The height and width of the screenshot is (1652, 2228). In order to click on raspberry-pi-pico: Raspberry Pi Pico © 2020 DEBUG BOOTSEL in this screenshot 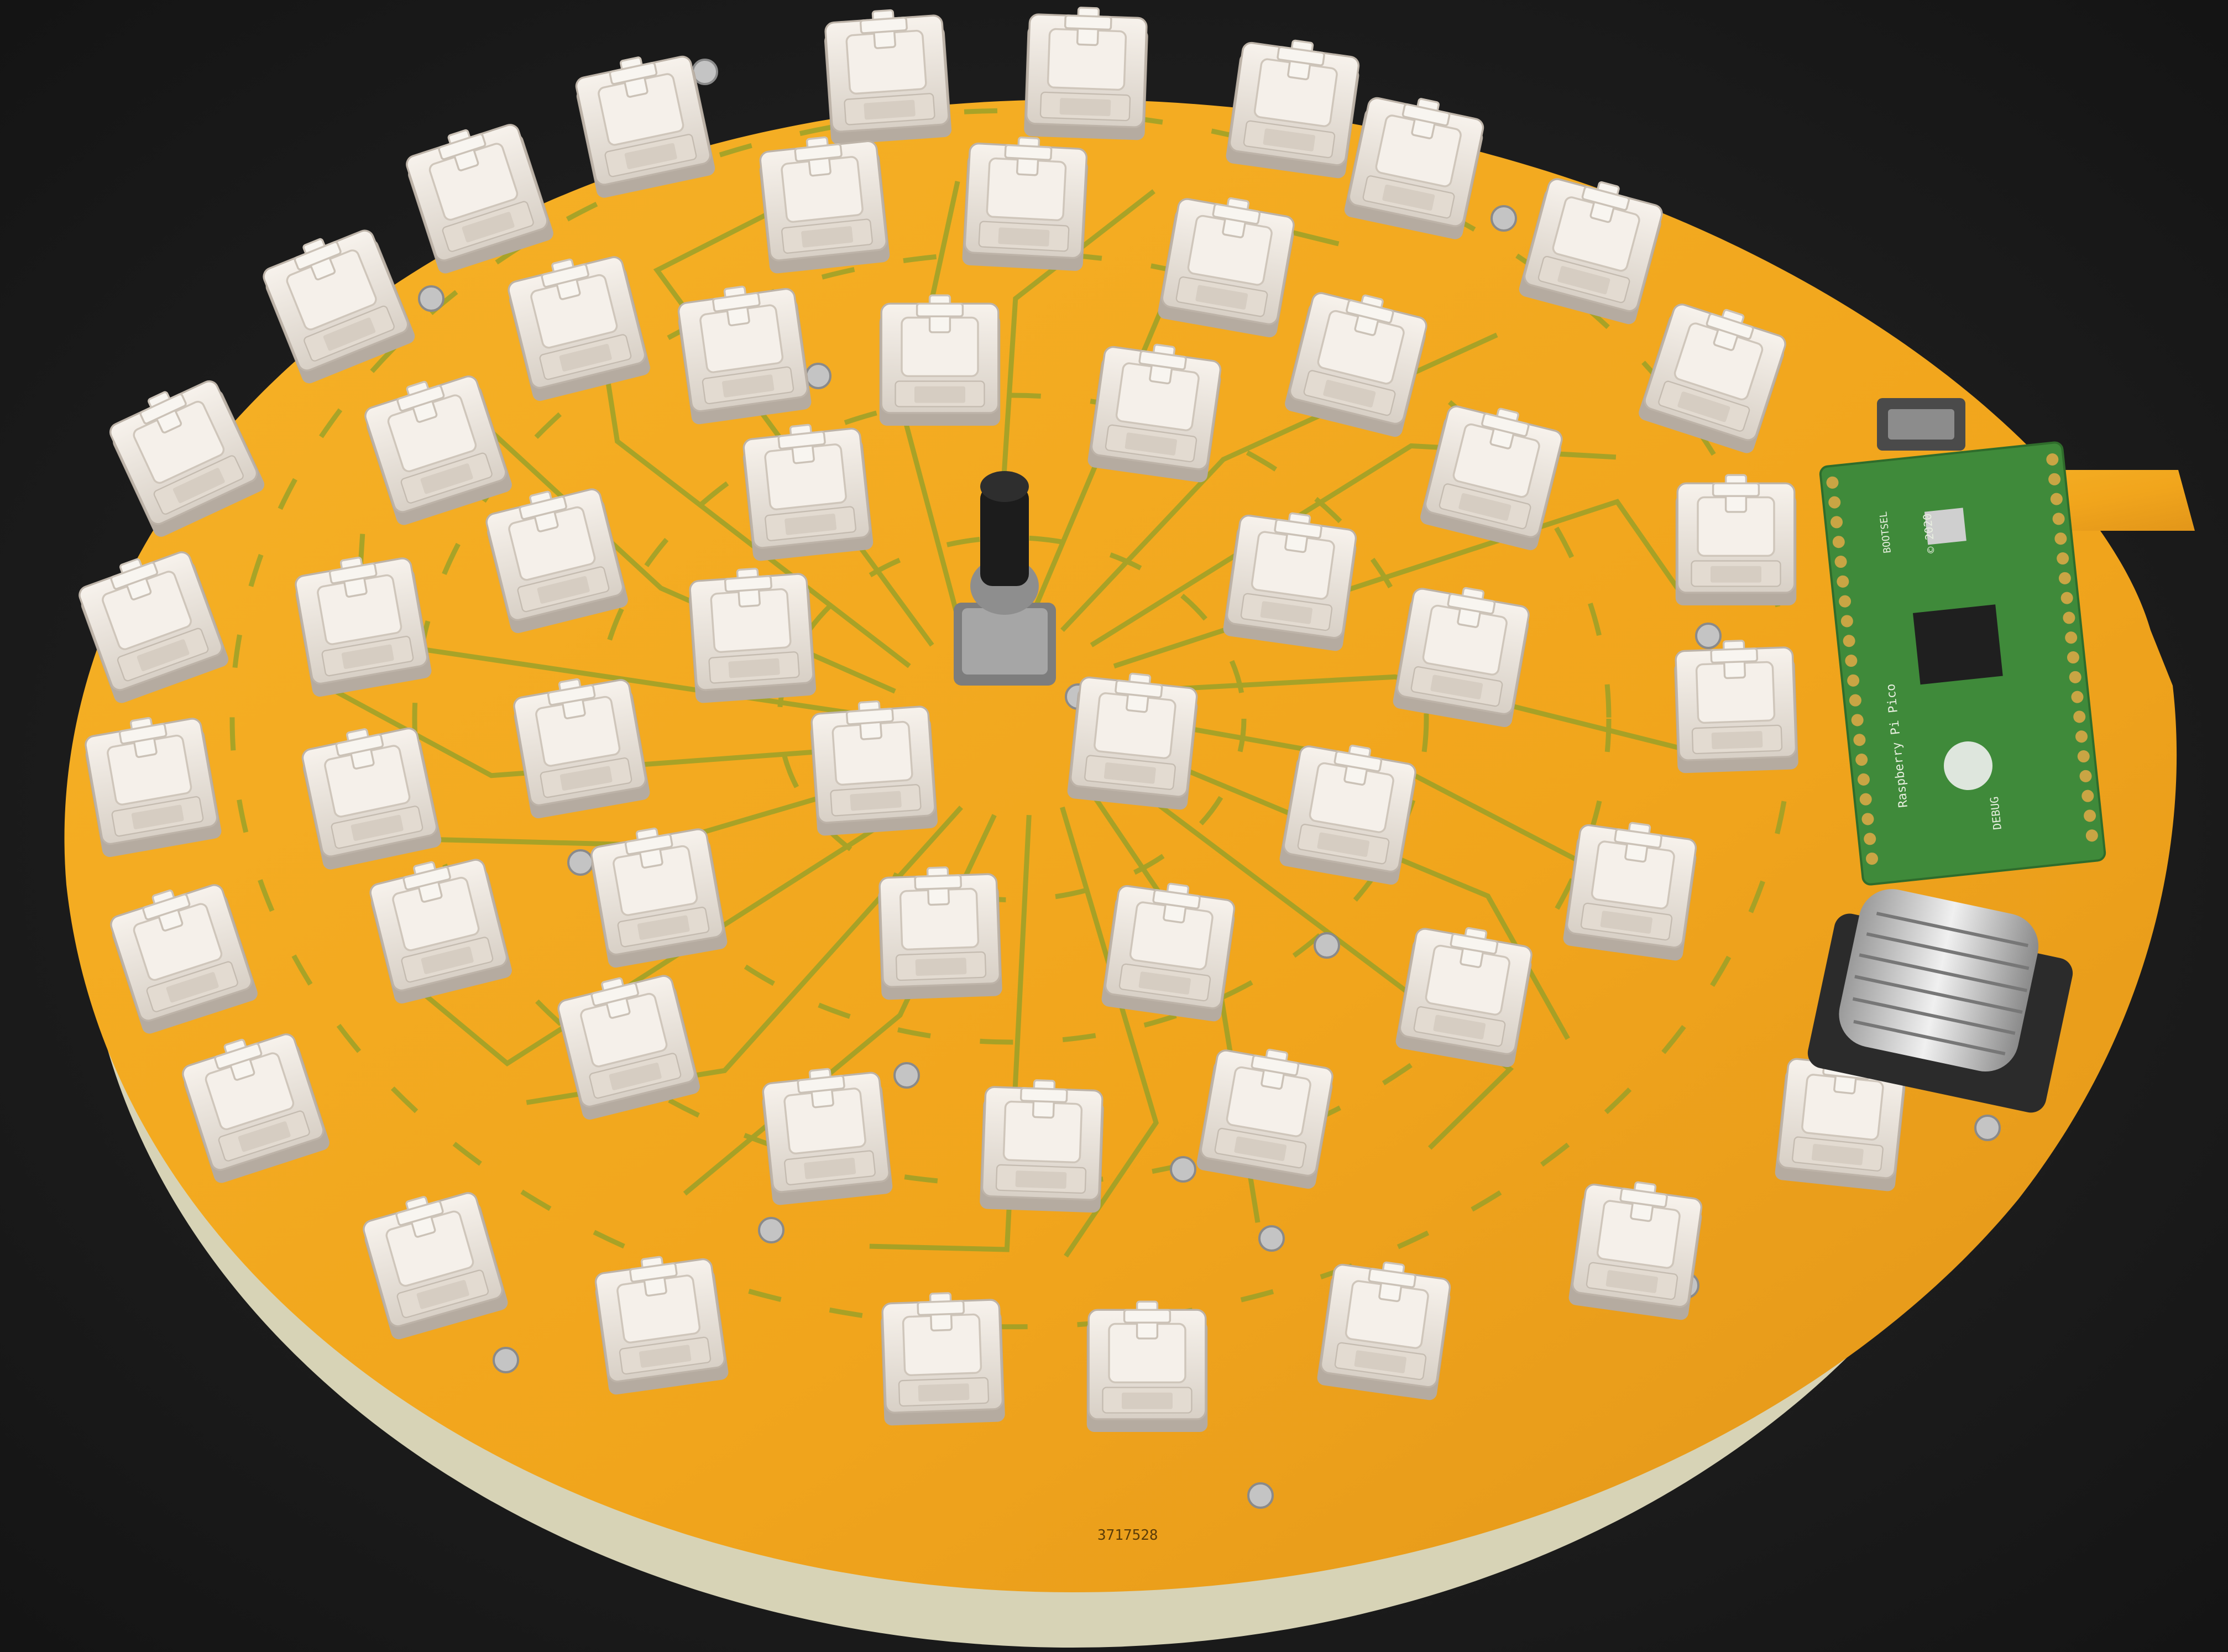, I will do `click(1962, 642)`.